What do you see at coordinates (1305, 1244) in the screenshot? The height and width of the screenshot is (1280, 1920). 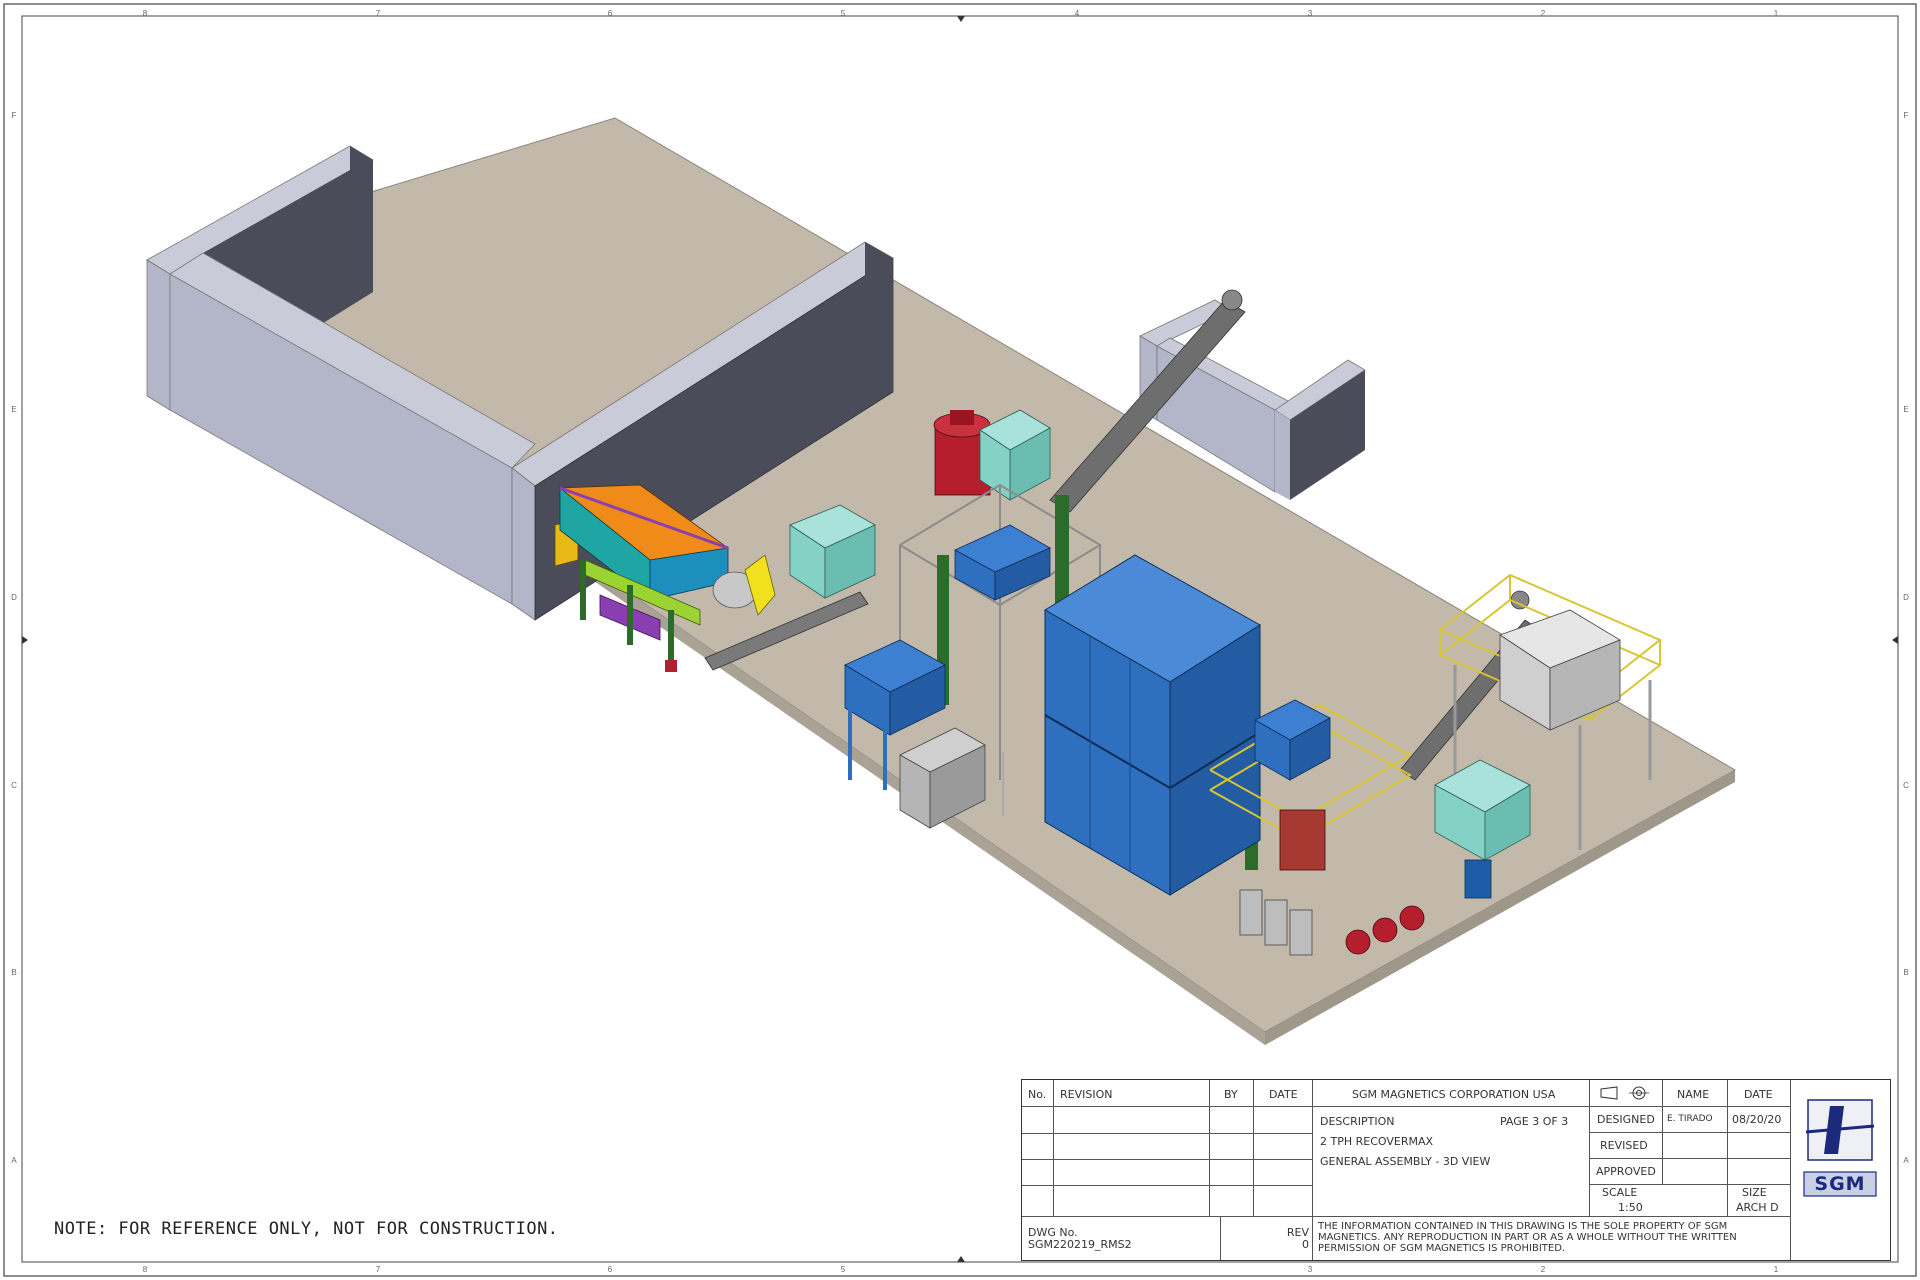 I see `rev-value: 0` at bounding box center [1305, 1244].